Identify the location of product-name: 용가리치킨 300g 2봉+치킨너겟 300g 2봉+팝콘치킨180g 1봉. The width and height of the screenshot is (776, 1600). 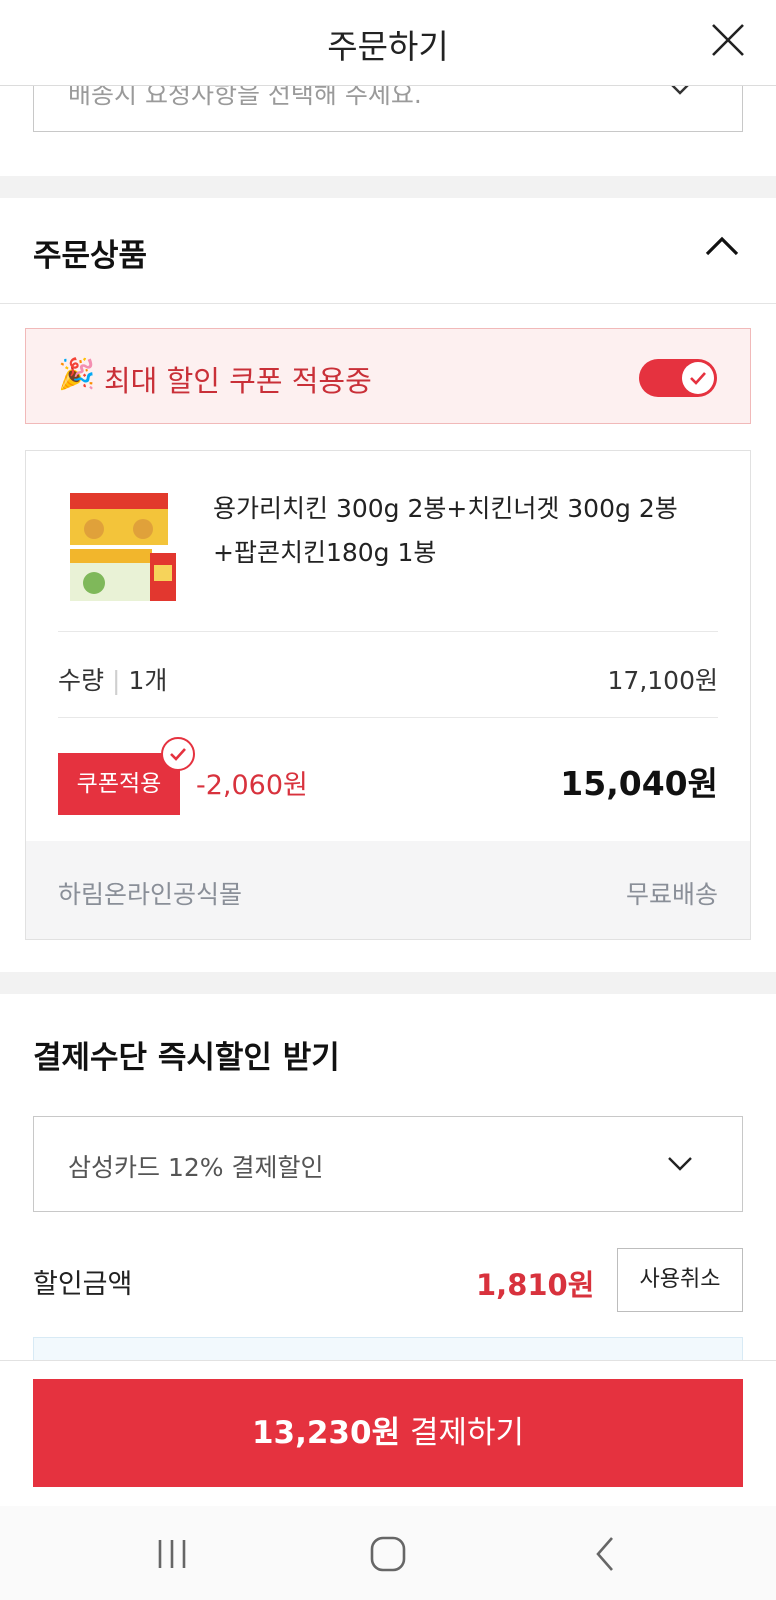
(463, 531).